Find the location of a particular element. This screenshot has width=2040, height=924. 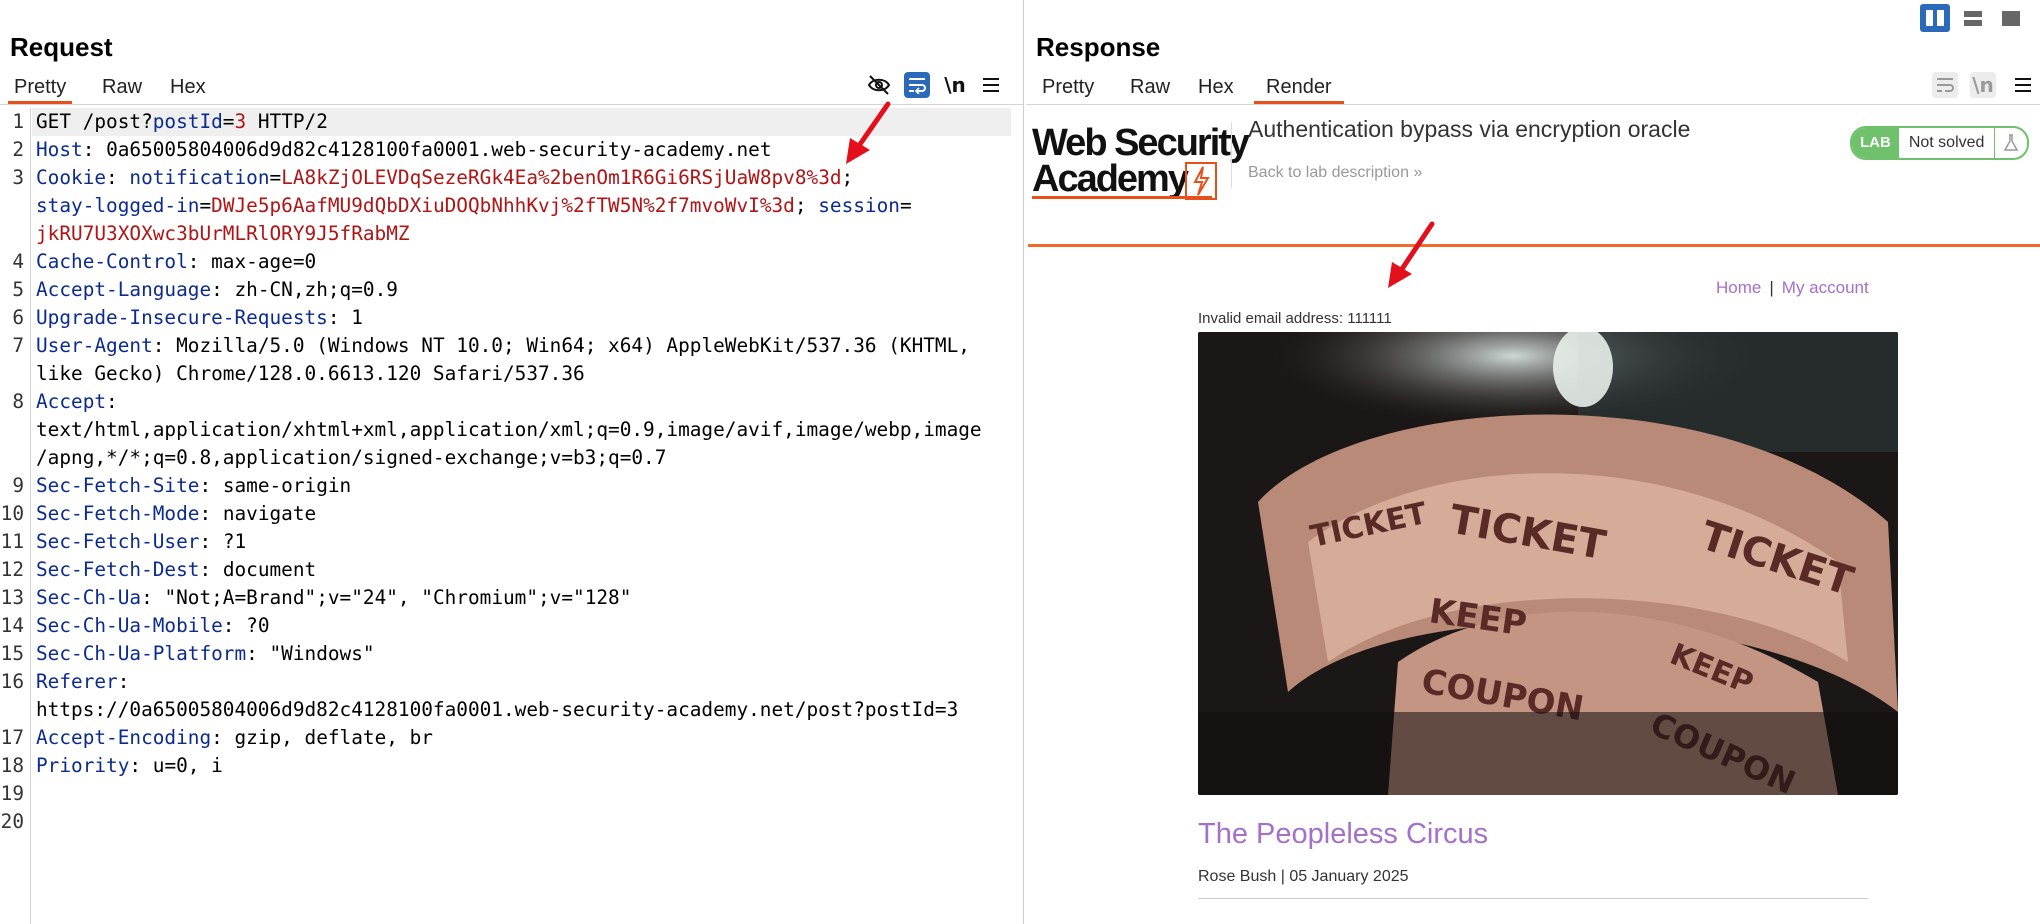

back-to-lab-link: Back to lab description » is located at coordinates (1335, 173).